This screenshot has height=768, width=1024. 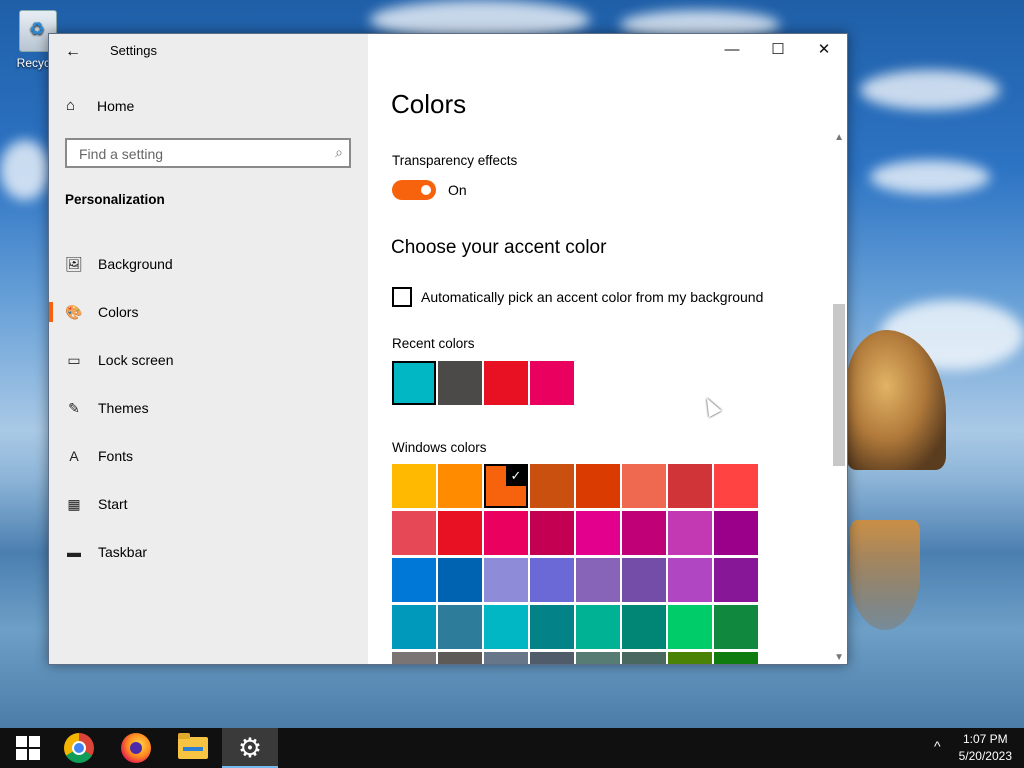 I want to click on firefox-taskbar-button, so click(x=136, y=748).